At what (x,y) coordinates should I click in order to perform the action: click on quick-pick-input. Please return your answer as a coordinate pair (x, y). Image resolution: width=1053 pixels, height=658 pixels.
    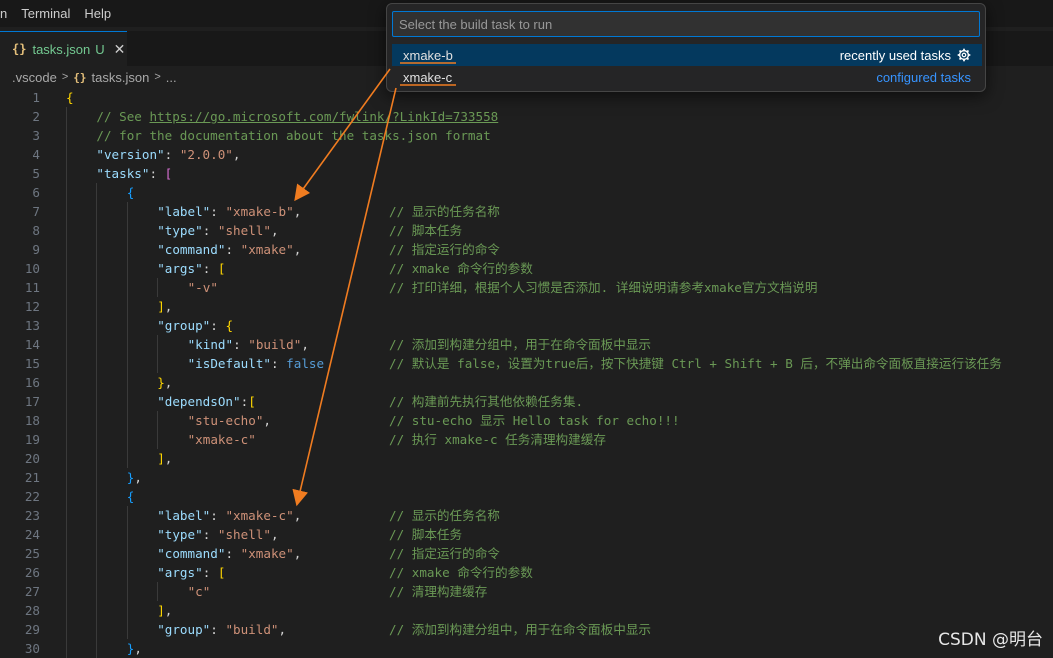
    Looking at the image, I should click on (686, 24).